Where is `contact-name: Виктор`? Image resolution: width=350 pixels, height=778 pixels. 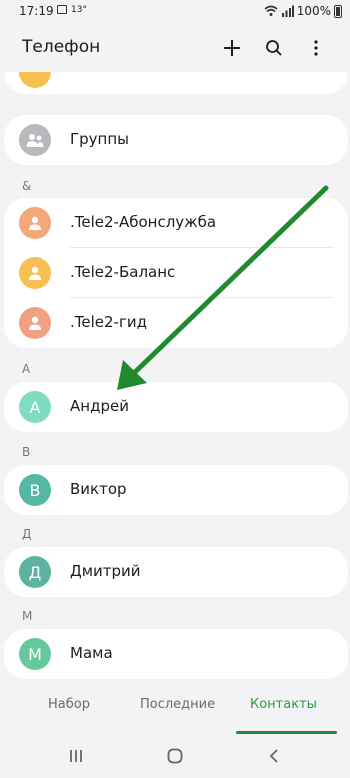 contact-name: Виктор is located at coordinates (98, 489).